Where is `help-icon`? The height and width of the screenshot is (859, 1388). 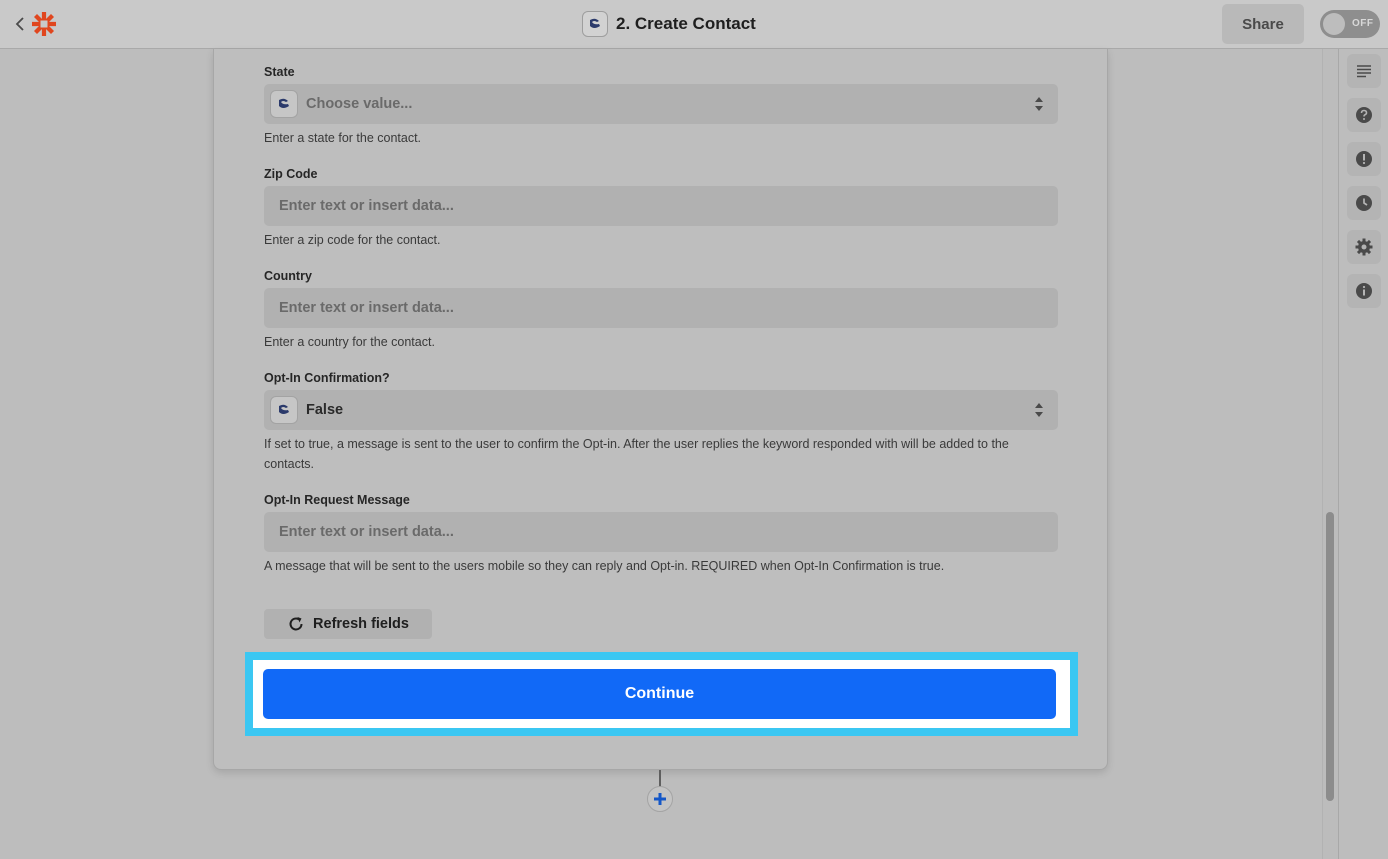 help-icon is located at coordinates (1364, 115).